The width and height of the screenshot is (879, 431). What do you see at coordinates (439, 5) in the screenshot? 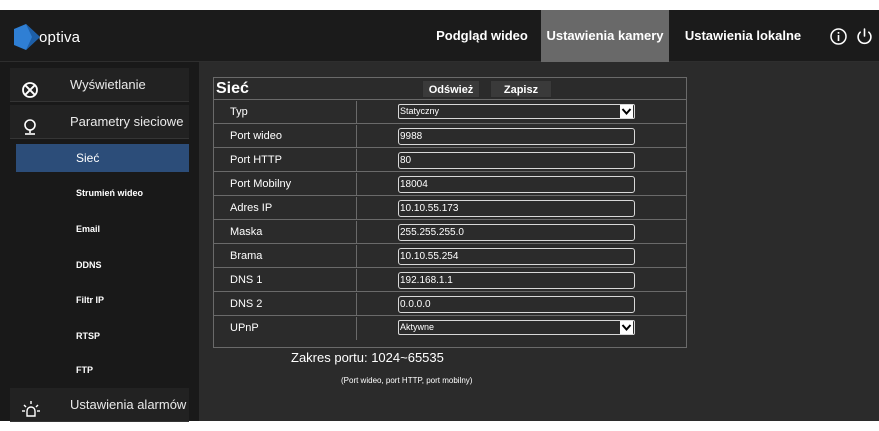
I see `top-strip` at bounding box center [439, 5].